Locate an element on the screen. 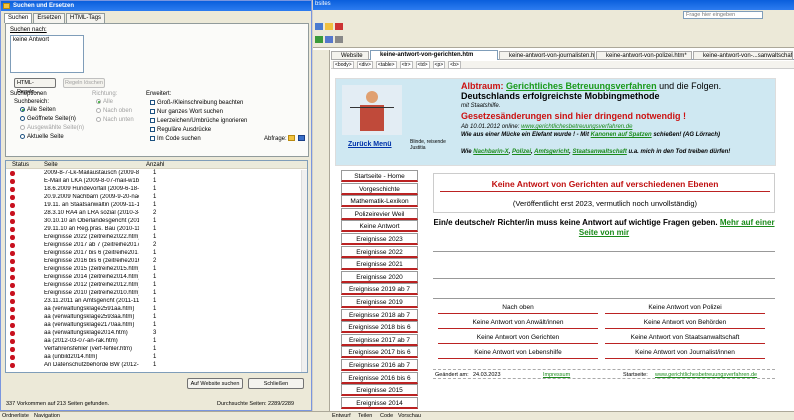 This screenshot has width=794, height=420. table-row: aa (verwaltungsklage2593aa.htm) 1 is located at coordinates (153, 317).